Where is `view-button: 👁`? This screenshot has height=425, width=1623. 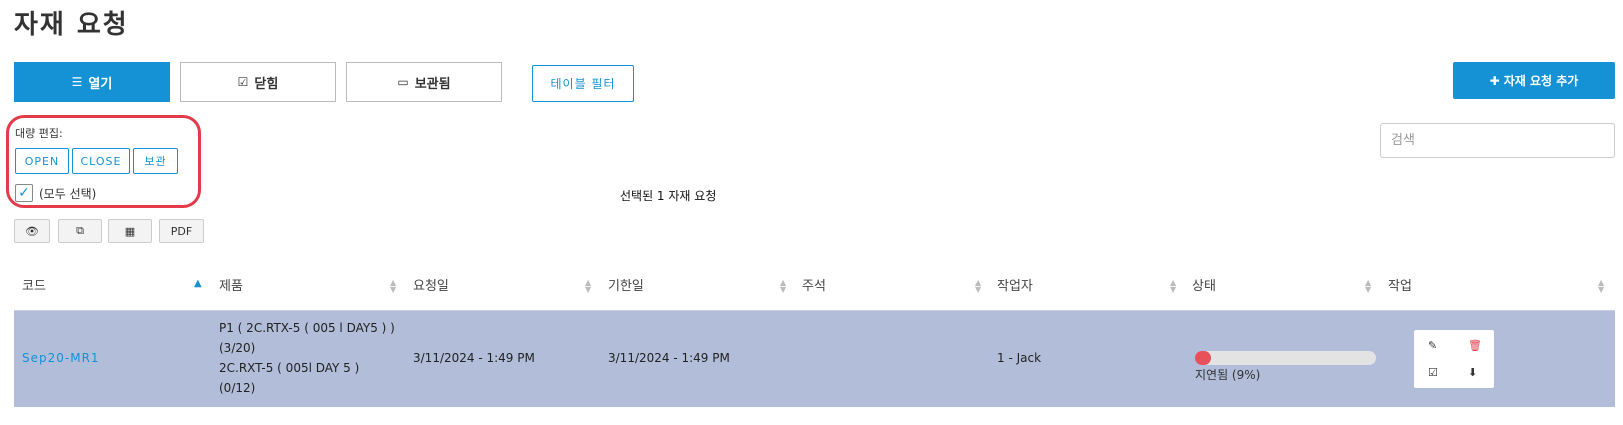
view-button: 👁 is located at coordinates (32, 231).